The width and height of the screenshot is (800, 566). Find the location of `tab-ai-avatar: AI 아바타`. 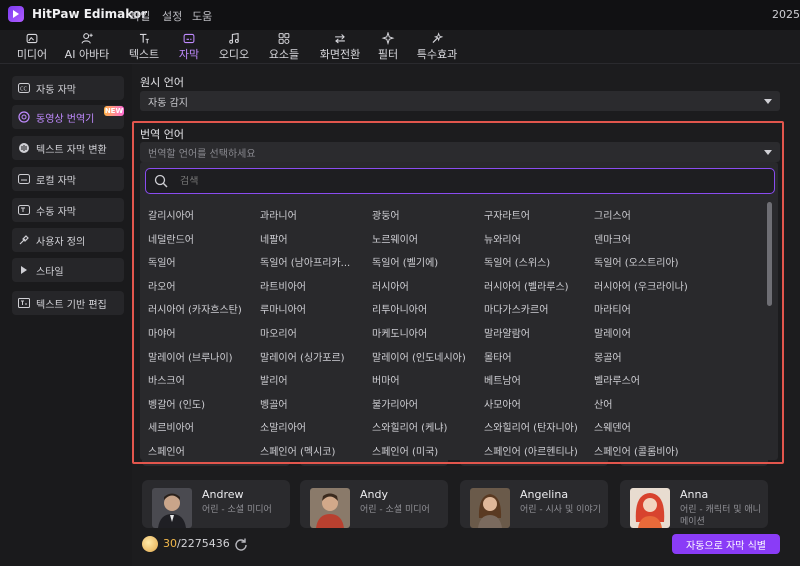

tab-ai-avatar: AI 아바타 is located at coordinates (87, 47).